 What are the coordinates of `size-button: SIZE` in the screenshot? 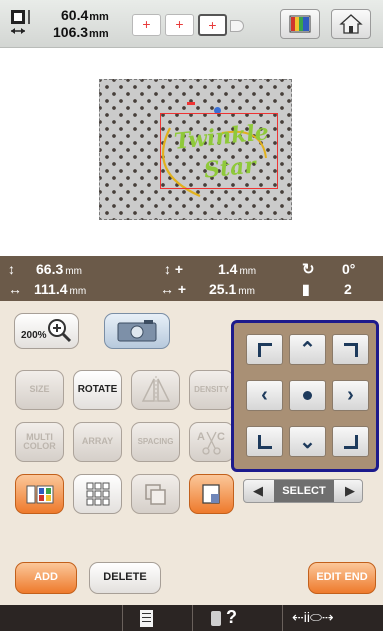 It's located at (39, 390).